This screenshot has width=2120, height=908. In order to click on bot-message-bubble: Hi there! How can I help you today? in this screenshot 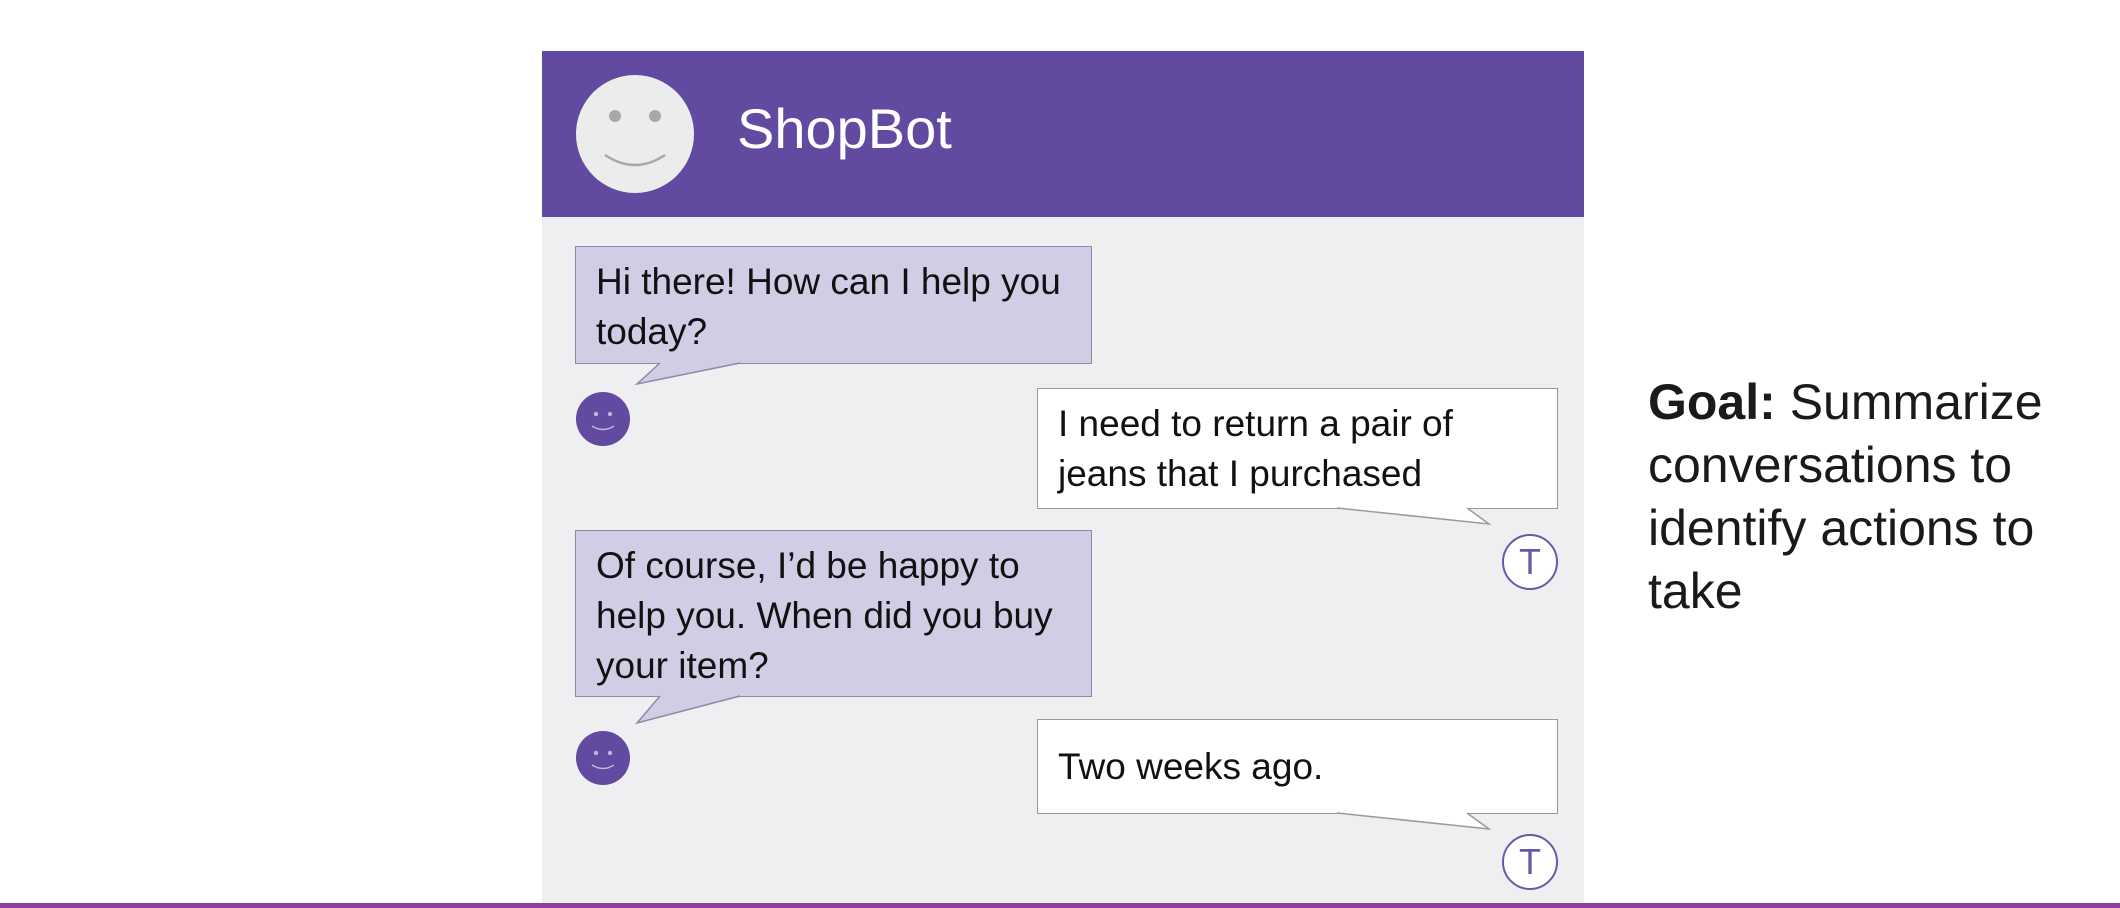, I will do `click(833, 305)`.